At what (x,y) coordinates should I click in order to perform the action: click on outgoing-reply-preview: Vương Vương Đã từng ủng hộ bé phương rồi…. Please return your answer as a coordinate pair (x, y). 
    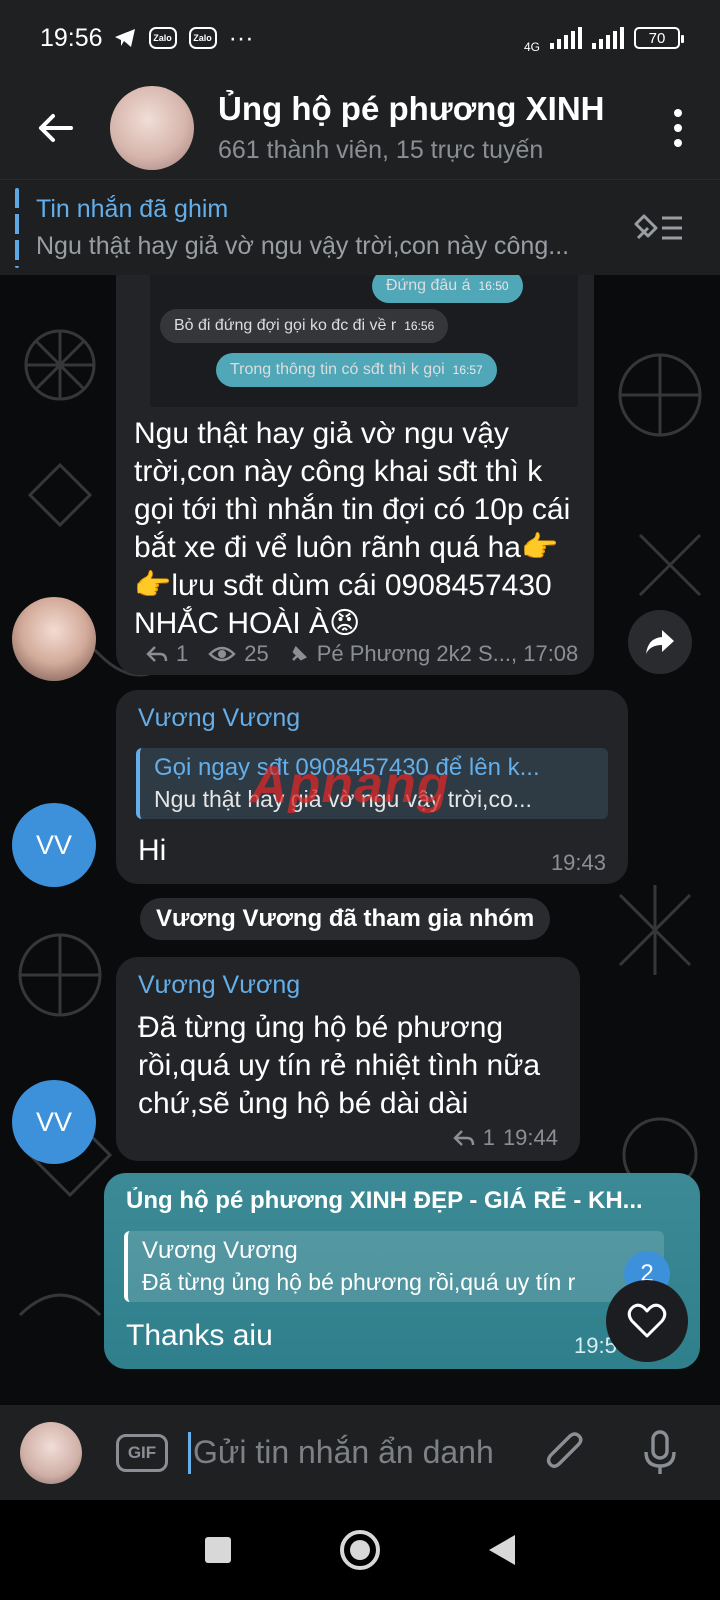
    Looking at the image, I should click on (394, 1266).